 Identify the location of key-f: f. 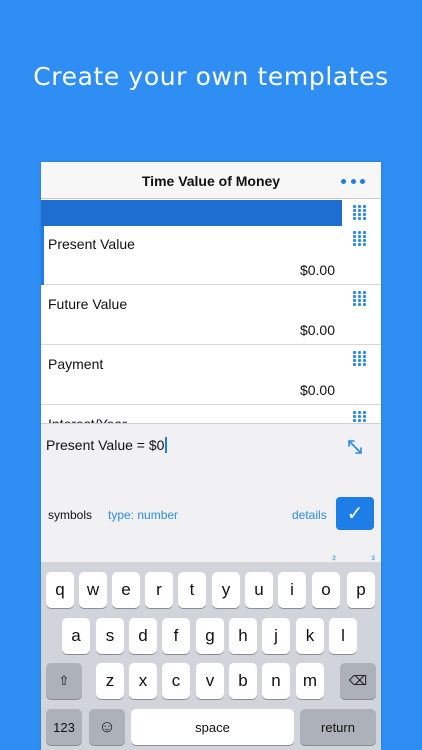
(176, 636).